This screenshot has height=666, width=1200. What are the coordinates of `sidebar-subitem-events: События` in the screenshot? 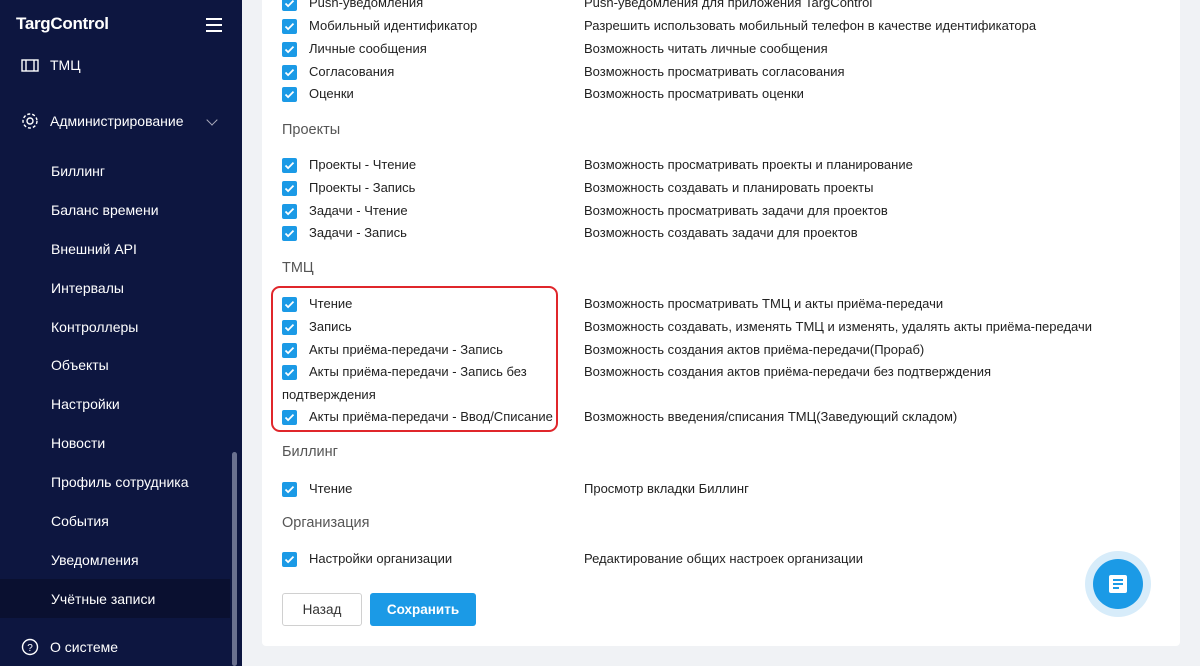 It's located at (115, 520).